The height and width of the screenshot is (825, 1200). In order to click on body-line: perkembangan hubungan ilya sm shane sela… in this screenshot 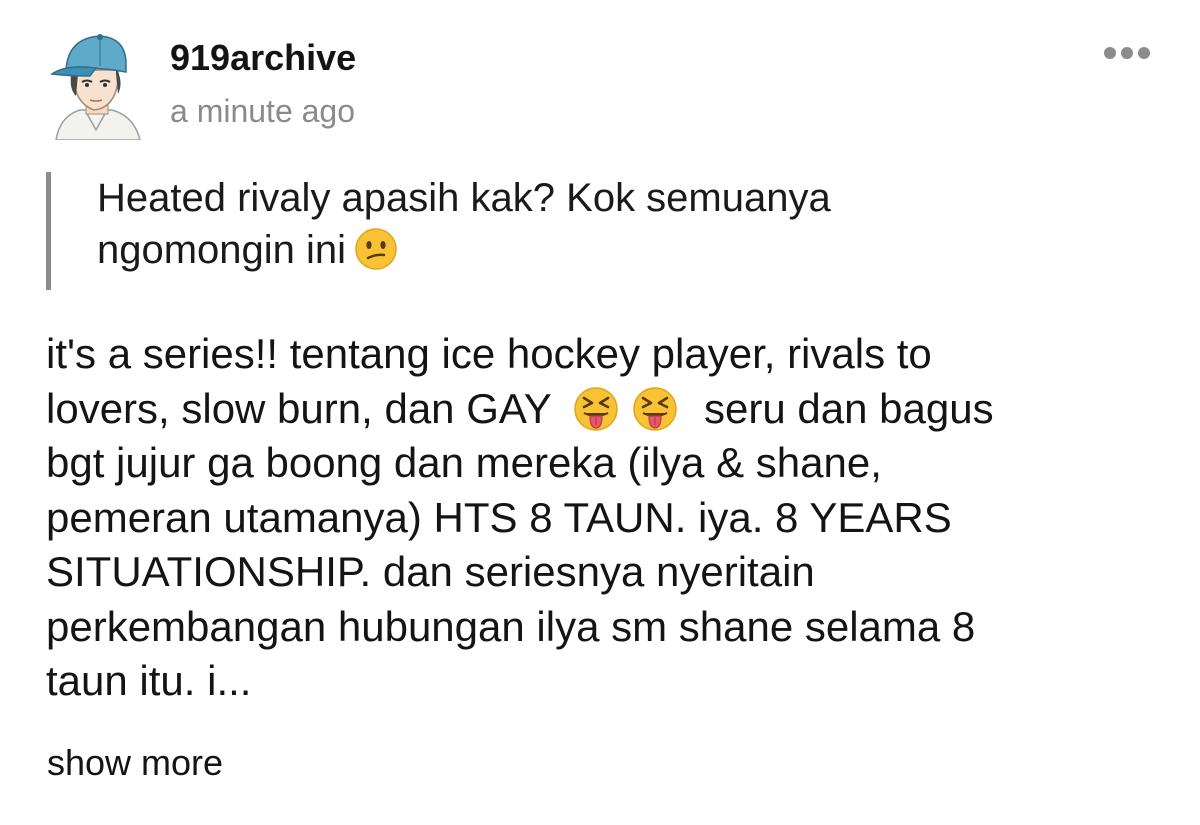, I will do `click(511, 626)`.